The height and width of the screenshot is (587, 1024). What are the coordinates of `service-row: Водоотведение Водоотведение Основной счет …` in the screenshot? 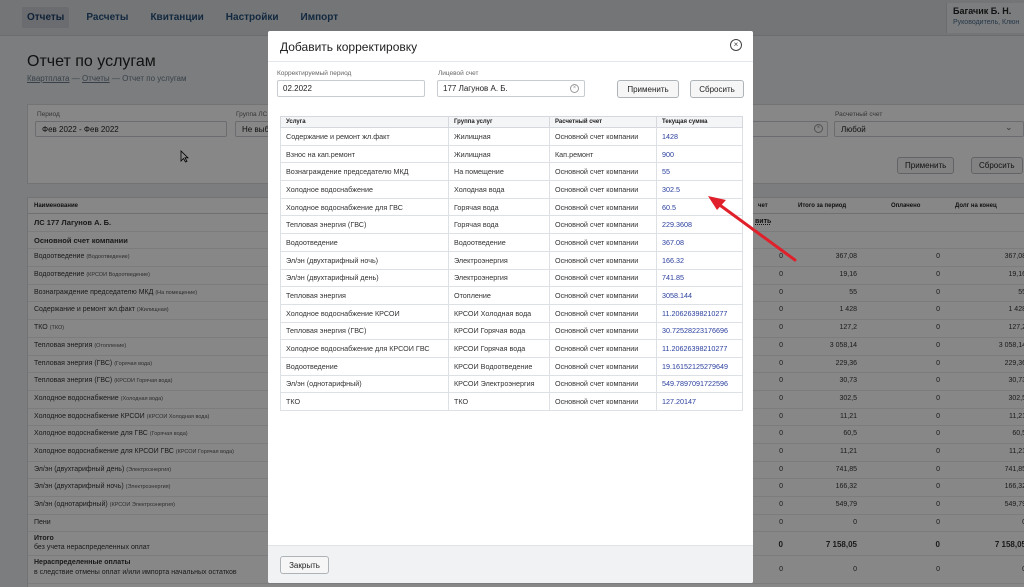 It's located at (511, 242).